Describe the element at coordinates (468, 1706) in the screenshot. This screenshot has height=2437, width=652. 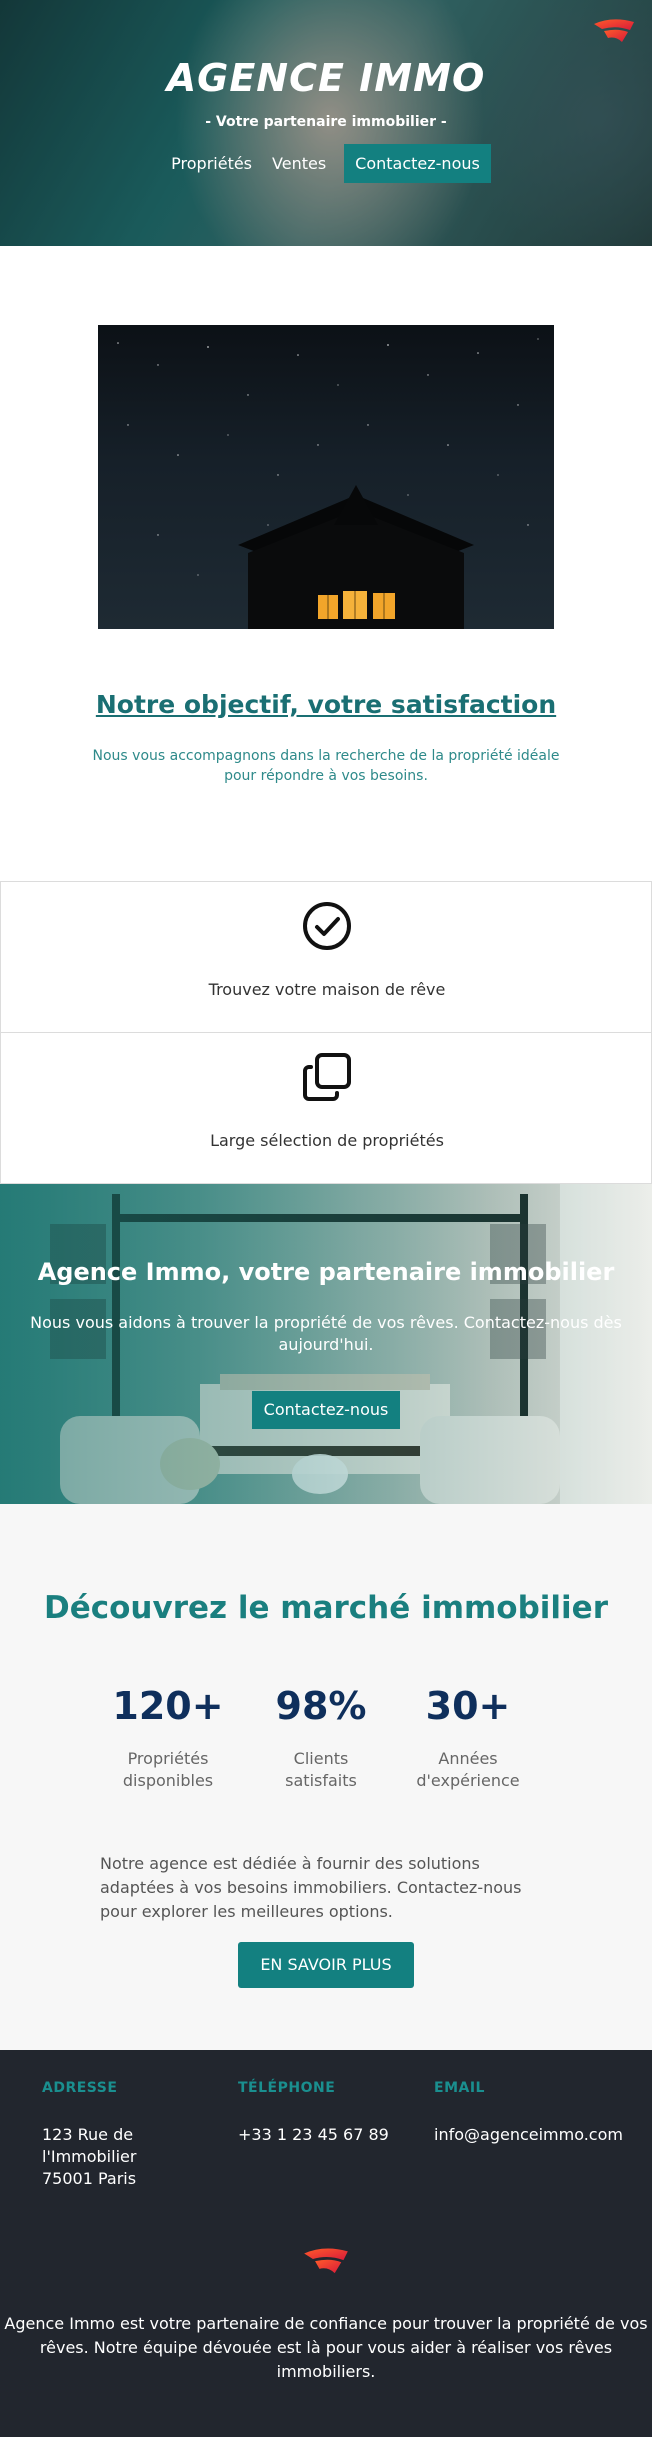
I see `stat-value: 30+` at that location.